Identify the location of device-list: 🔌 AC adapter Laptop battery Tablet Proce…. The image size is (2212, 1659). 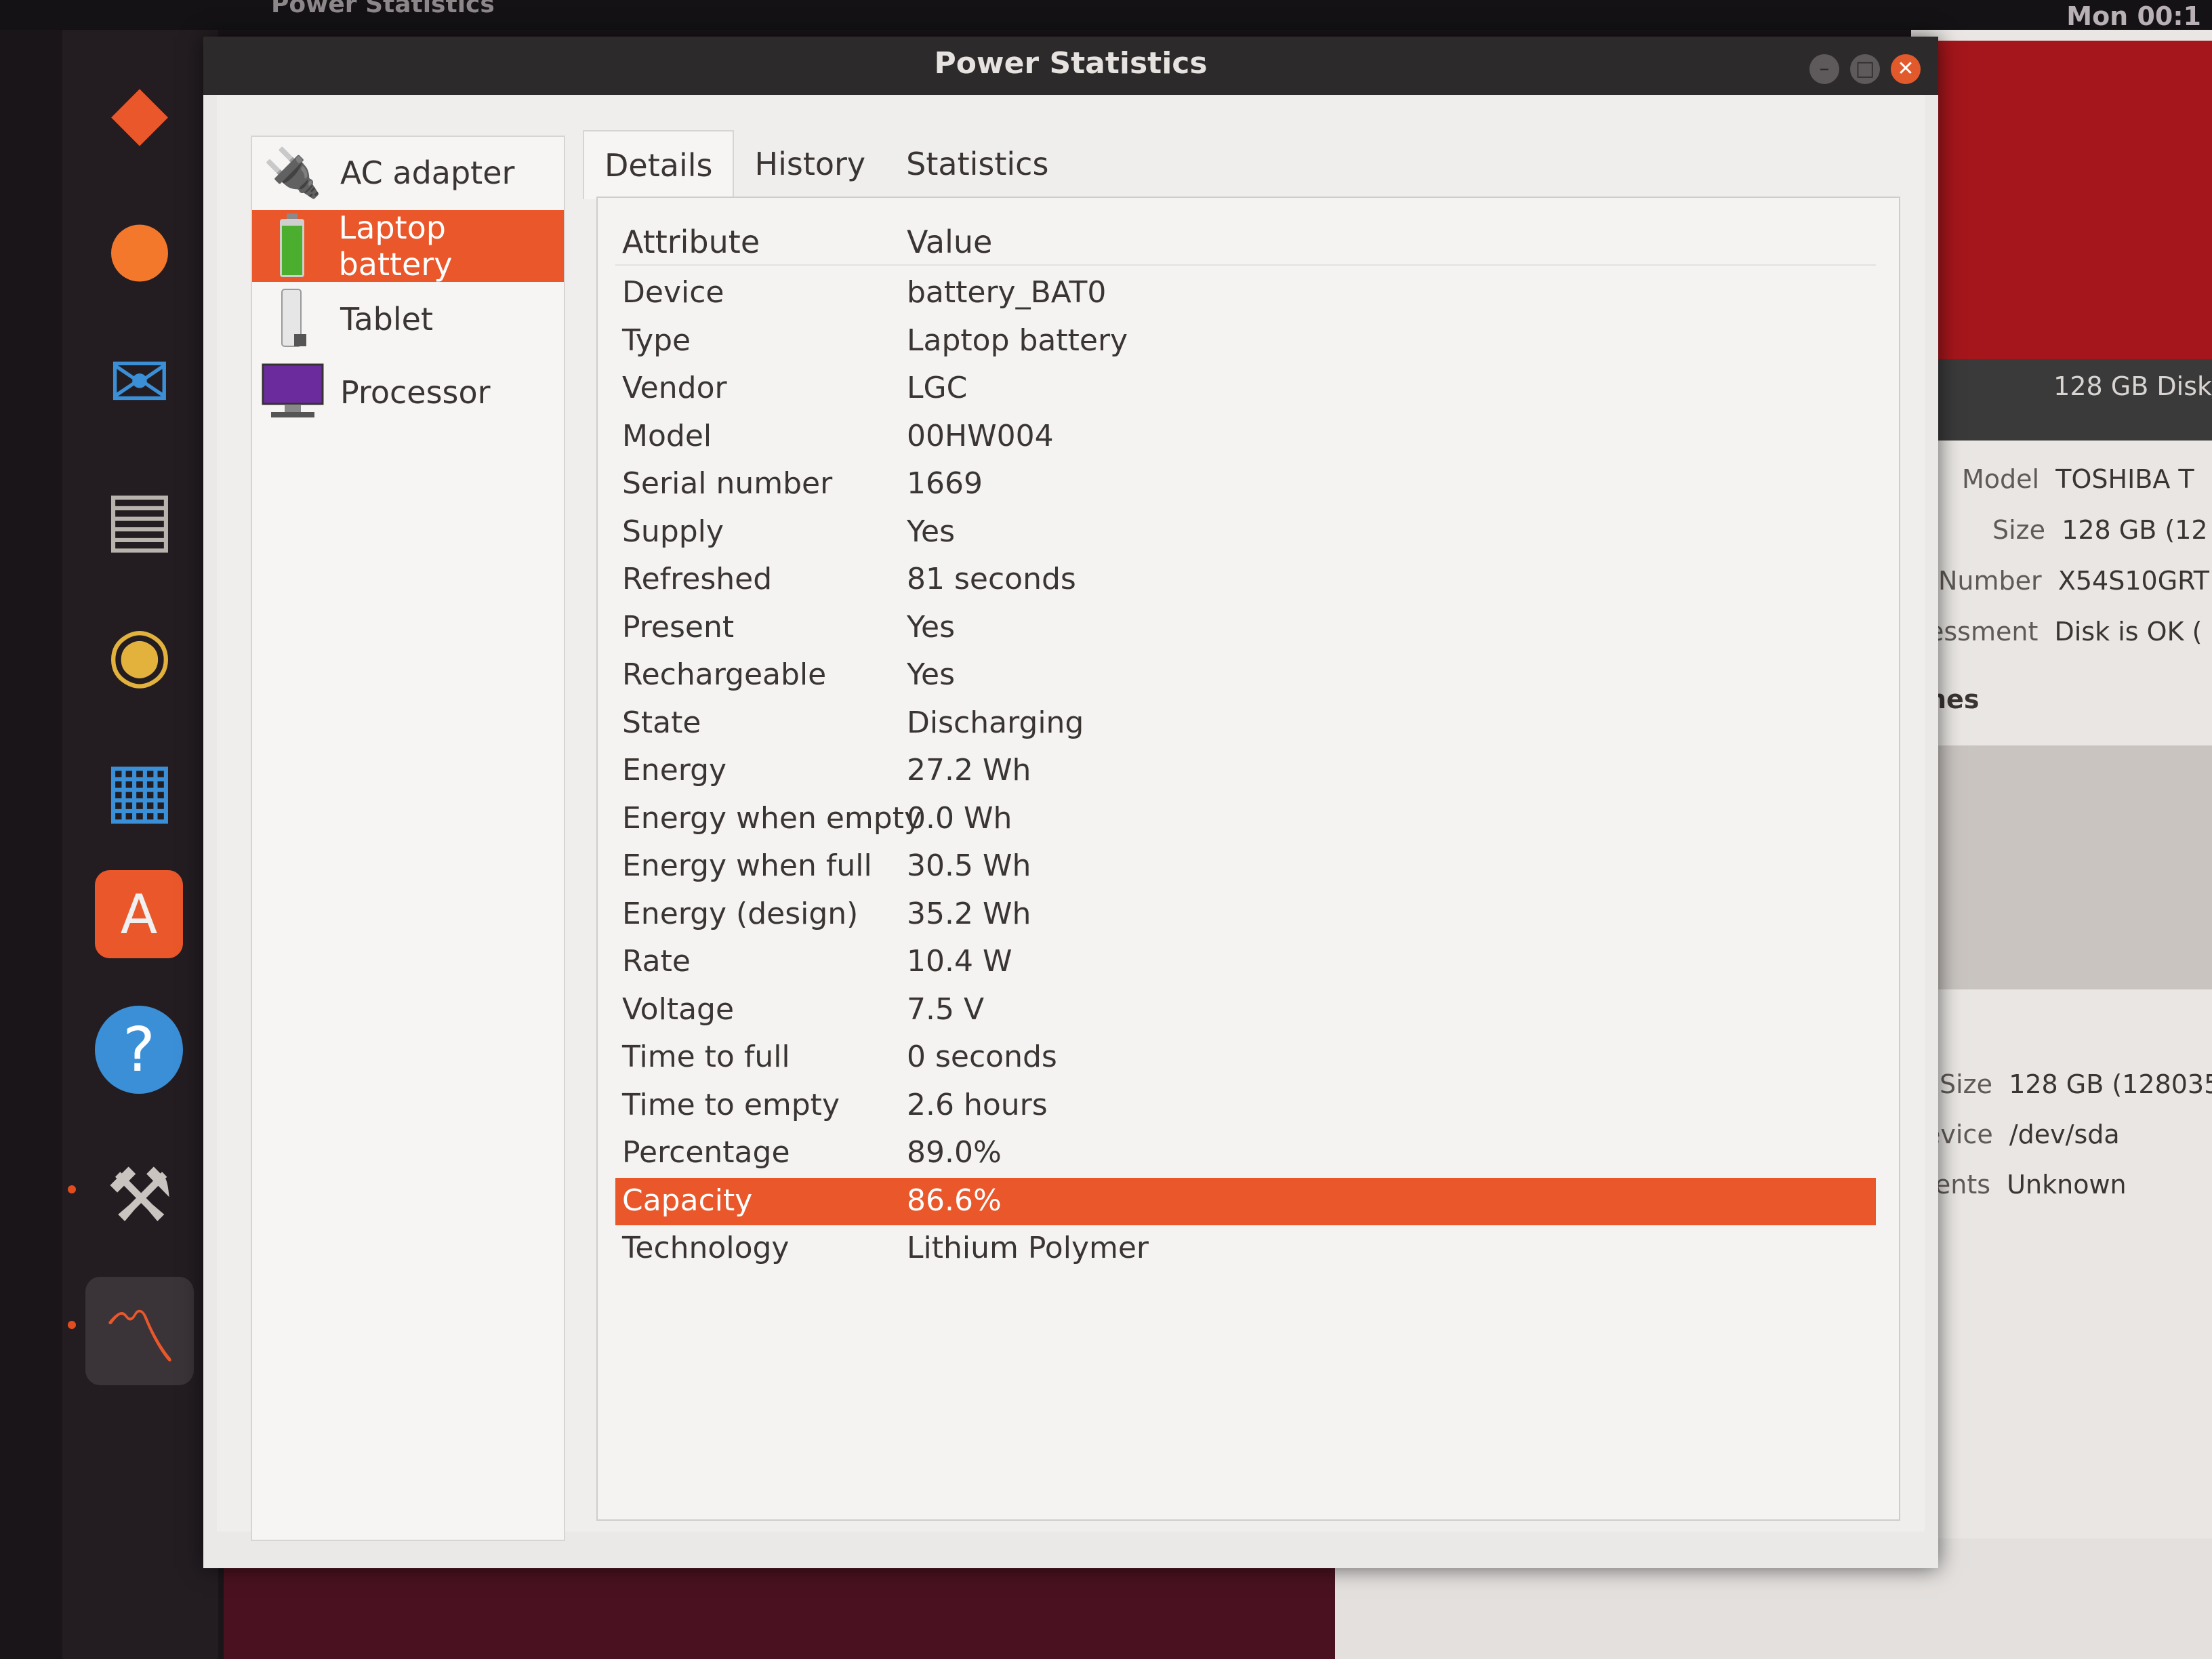
(408, 838).